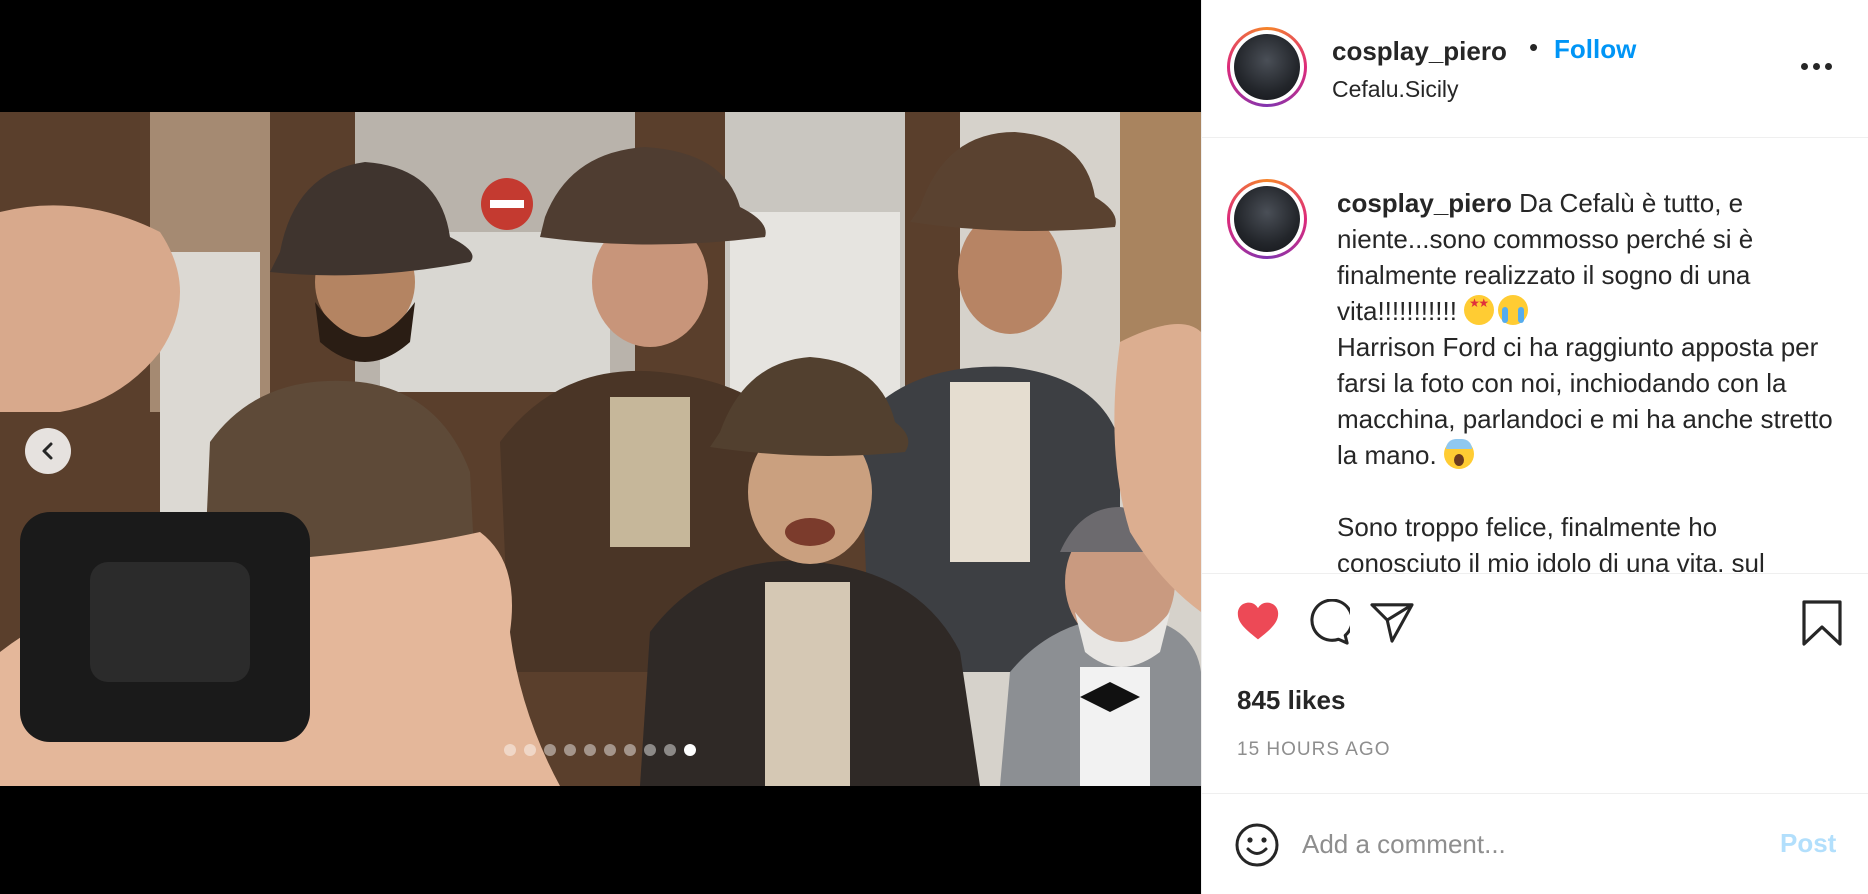  What do you see at coordinates (1808, 843) in the screenshot?
I see `post-comment-button: Post` at bounding box center [1808, 843].